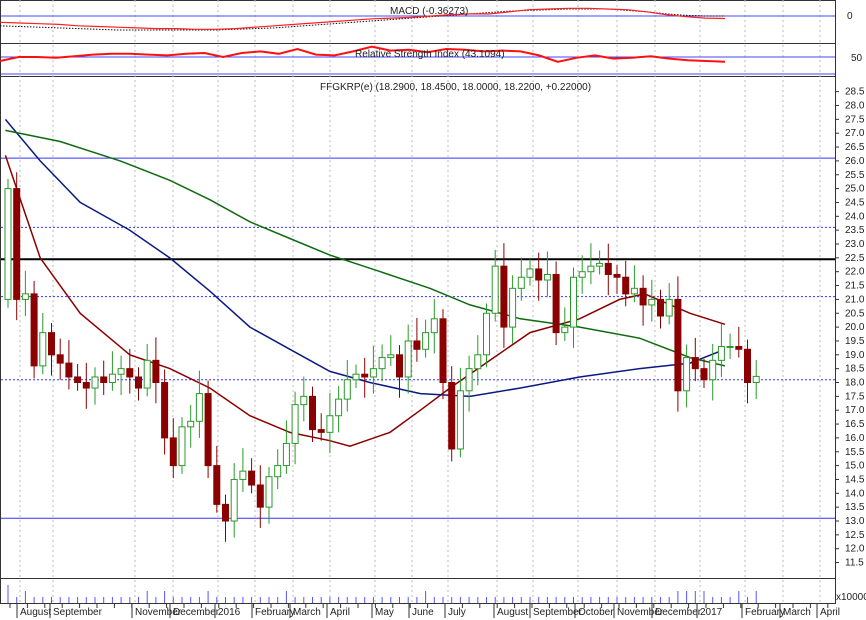 Image resolution: width=866 pixels, height=620 pixels. Describe the element at coordinates (855, 286) in the screenshot. I see `y-tick-label: 21.5` at that location.